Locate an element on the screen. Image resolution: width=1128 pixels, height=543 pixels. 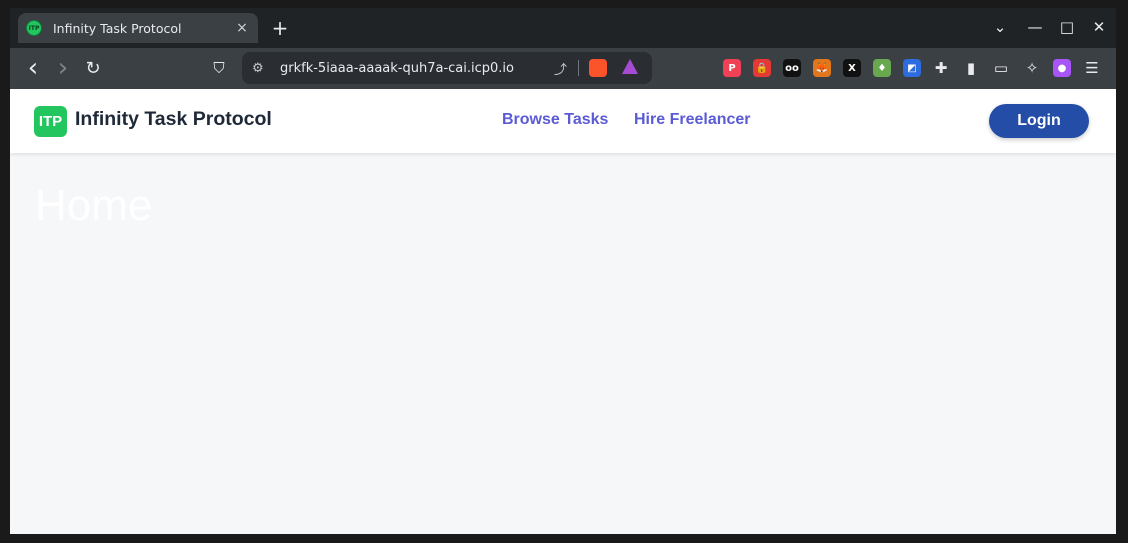
menu-icon: ☰ is located at coordinates (1092, 68).